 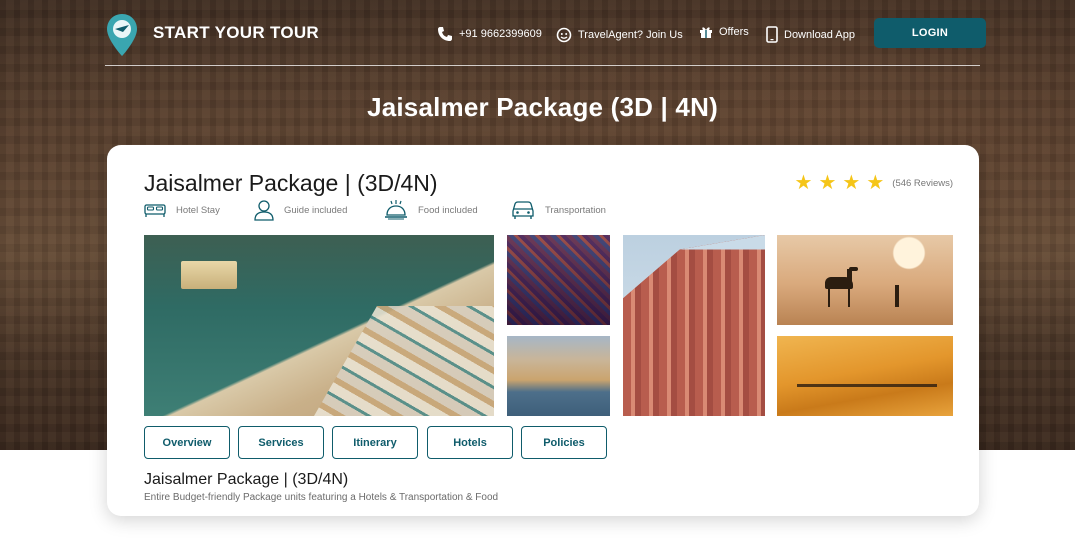 I want to click on download-app-label: Download App, so click(x=819, y=34).